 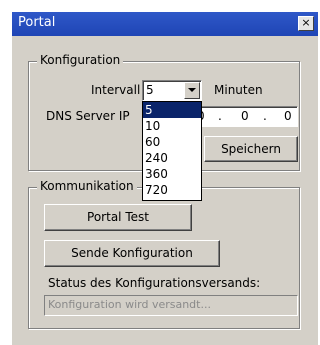 I want to click on close-icon: ×, so click(x=306, y=23).